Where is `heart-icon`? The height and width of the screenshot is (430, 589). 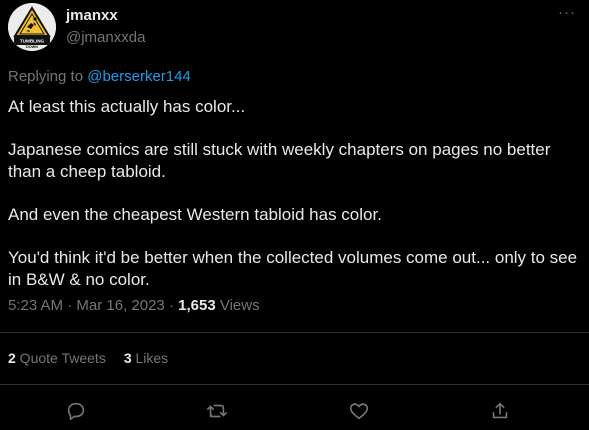 heart-icon is located at coordinates (359, 411).